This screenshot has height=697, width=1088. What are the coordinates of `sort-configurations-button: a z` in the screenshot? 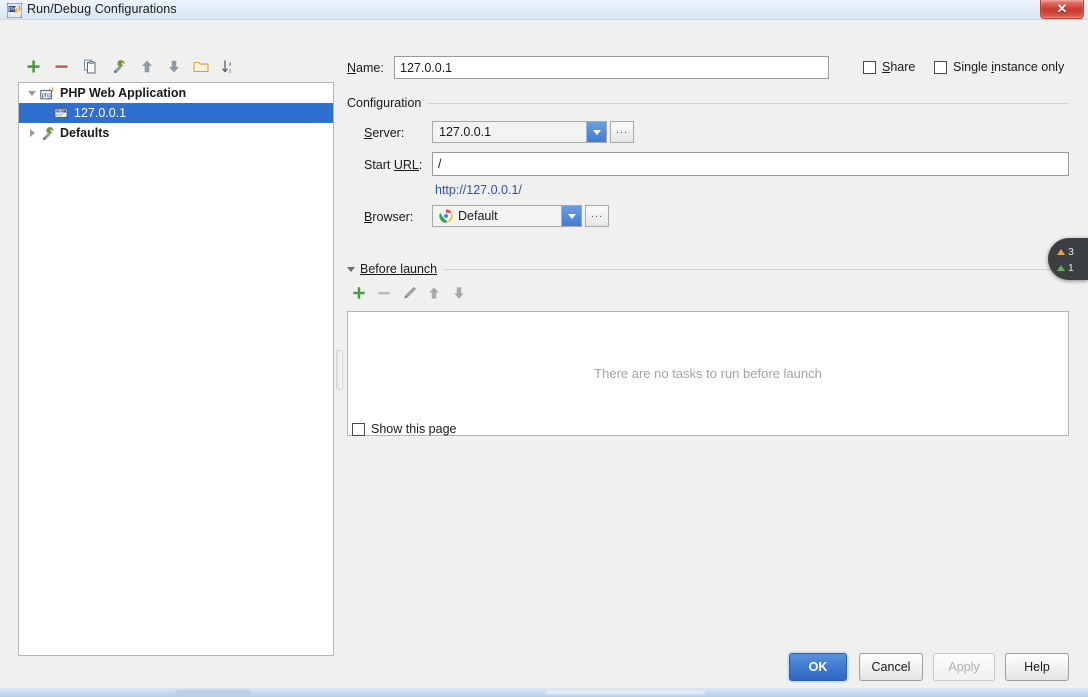 It's located at (229, 66).